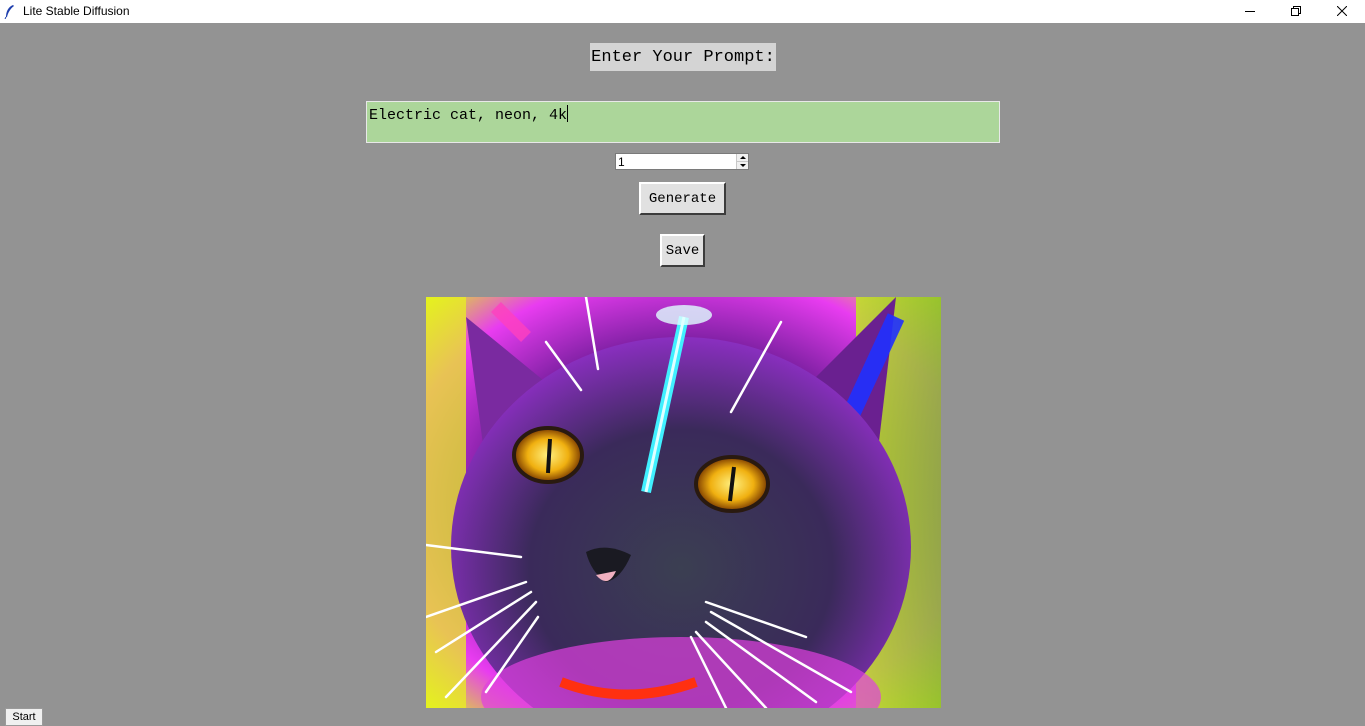 This screenshot has width=1365, height=726. I want to click on count-spinbox: 1, so click(682, 161).